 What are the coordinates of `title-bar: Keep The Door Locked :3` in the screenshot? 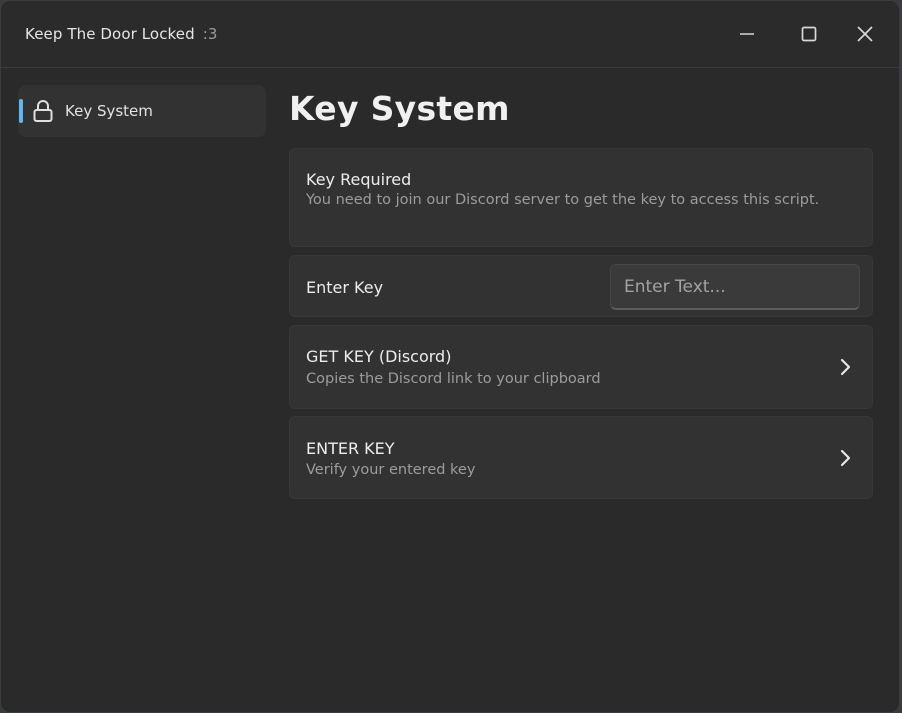 It's located at (450, 34).